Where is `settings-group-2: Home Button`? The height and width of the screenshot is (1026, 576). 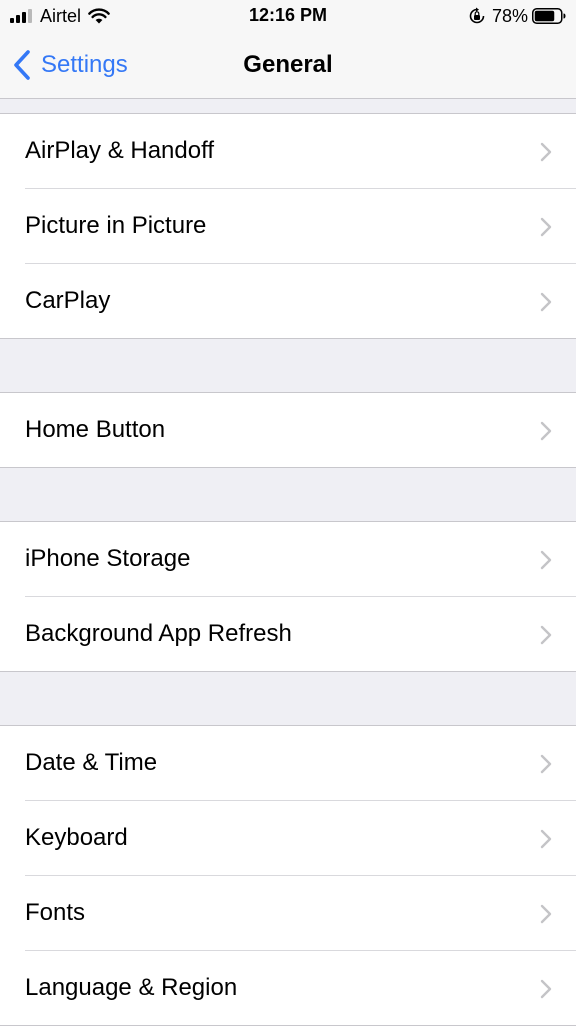
settings-group-2: Home Button is located at coordinates (288, 430).